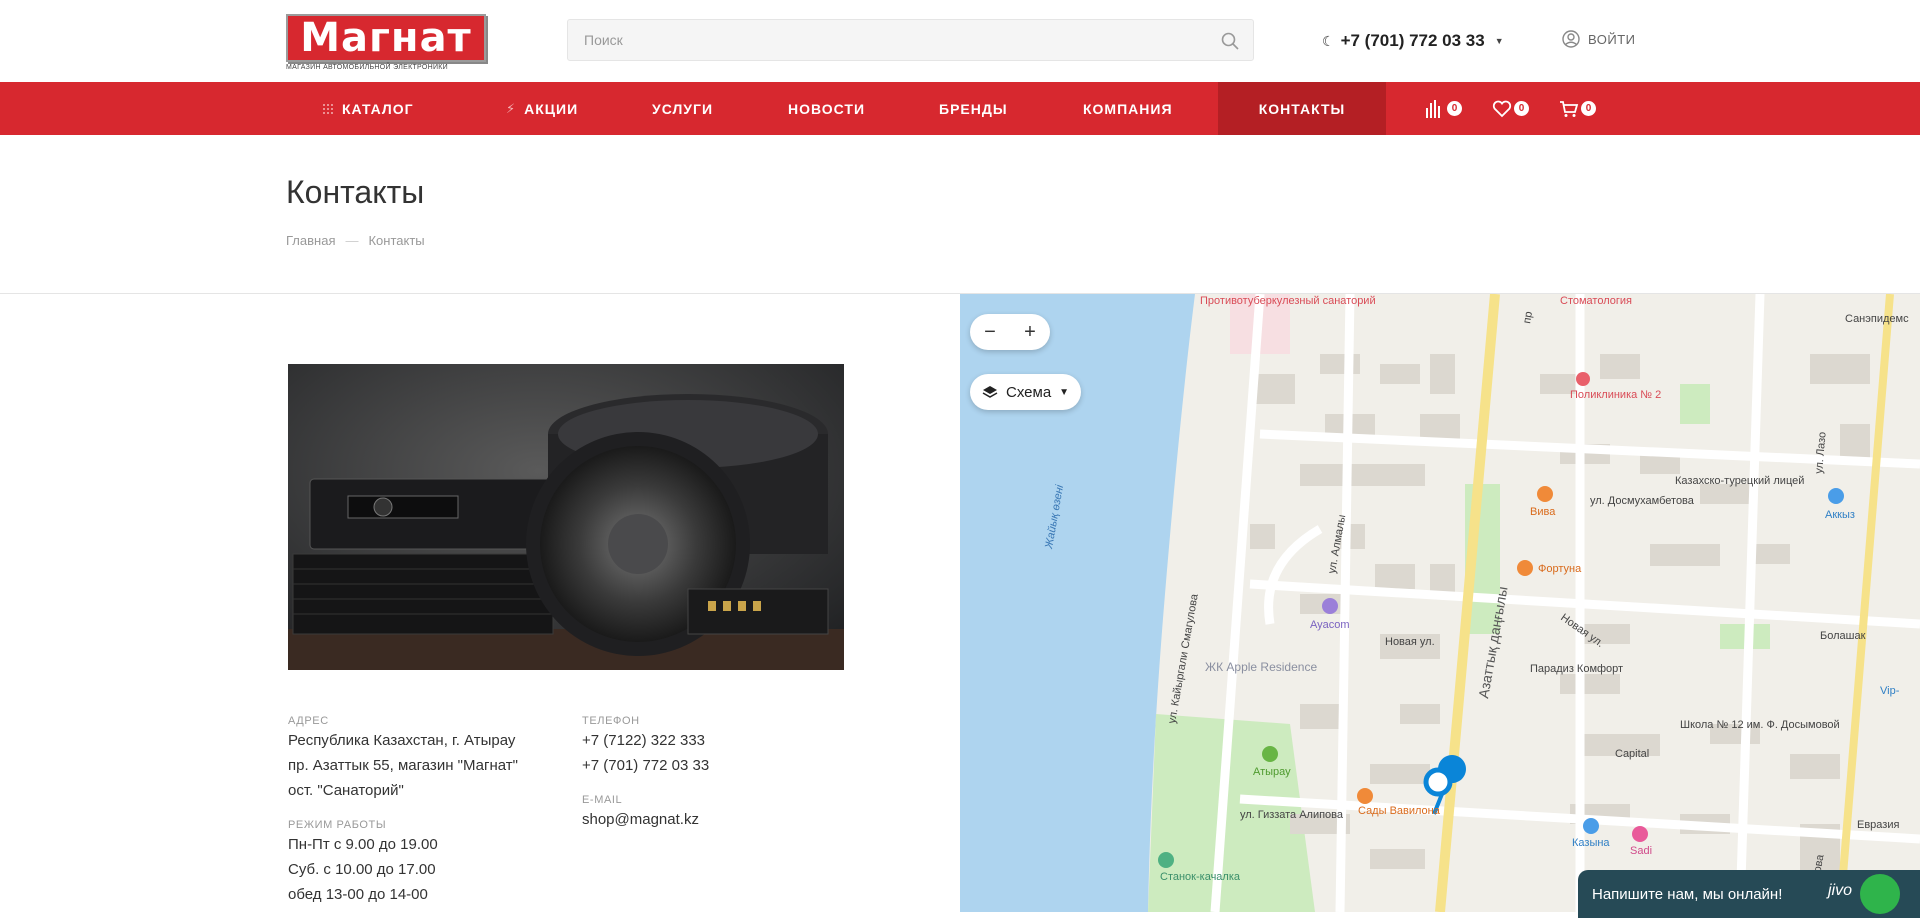 Image resolution: width=1920 pixels, height=918 pixels. I want to click on map-label-apple: ЖК Apple Residence, so click(1261, 667).